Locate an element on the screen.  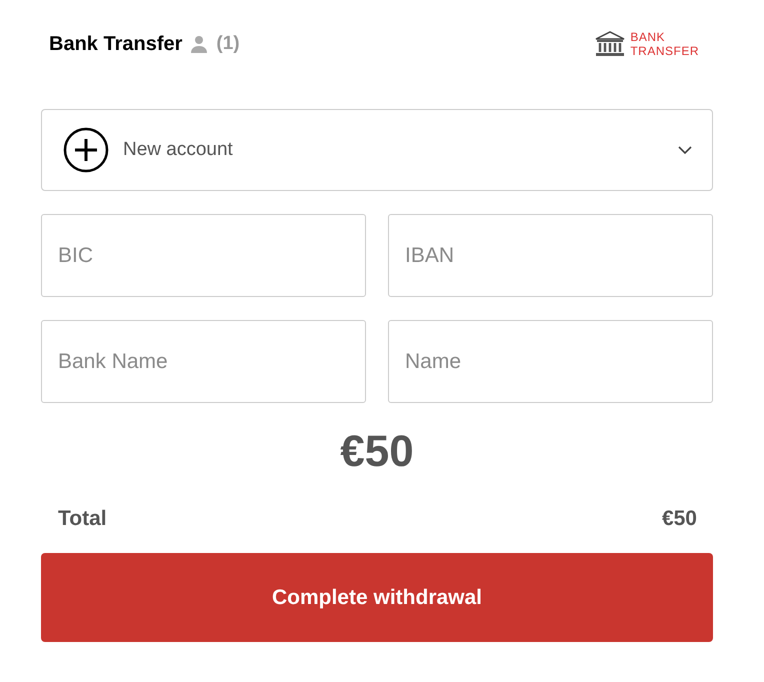
user-count: (1) is located at coordinates (228, 44).